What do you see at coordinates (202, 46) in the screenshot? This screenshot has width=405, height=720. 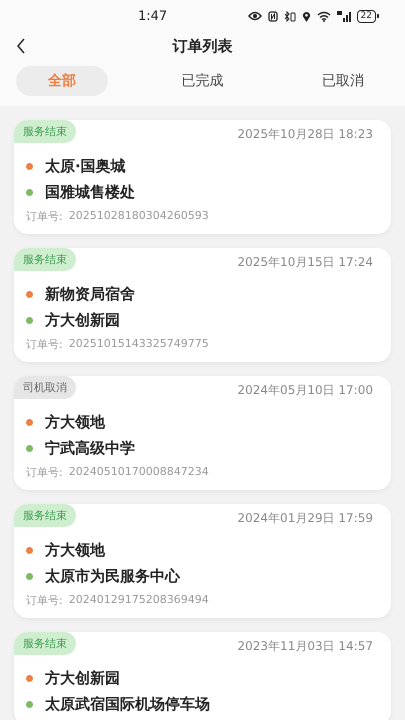 I see `page-title: 订单列表` at bounding box center [202, 46].